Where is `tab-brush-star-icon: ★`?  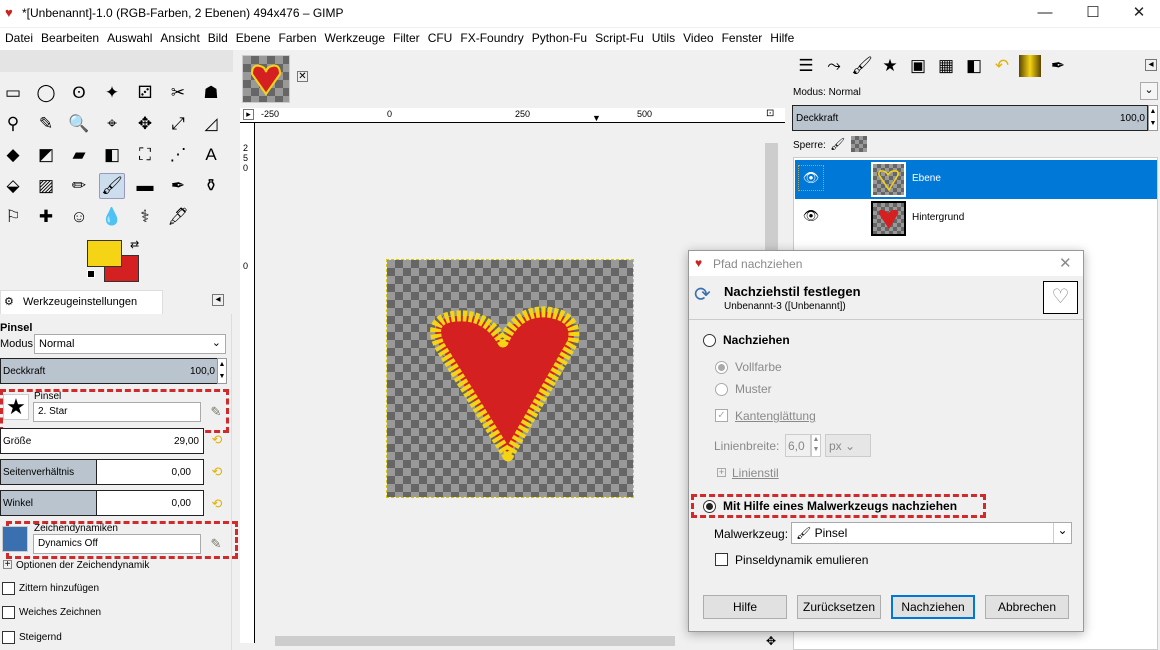 tab-brush-star-icon: ★ is located at coordinates (890, 66).